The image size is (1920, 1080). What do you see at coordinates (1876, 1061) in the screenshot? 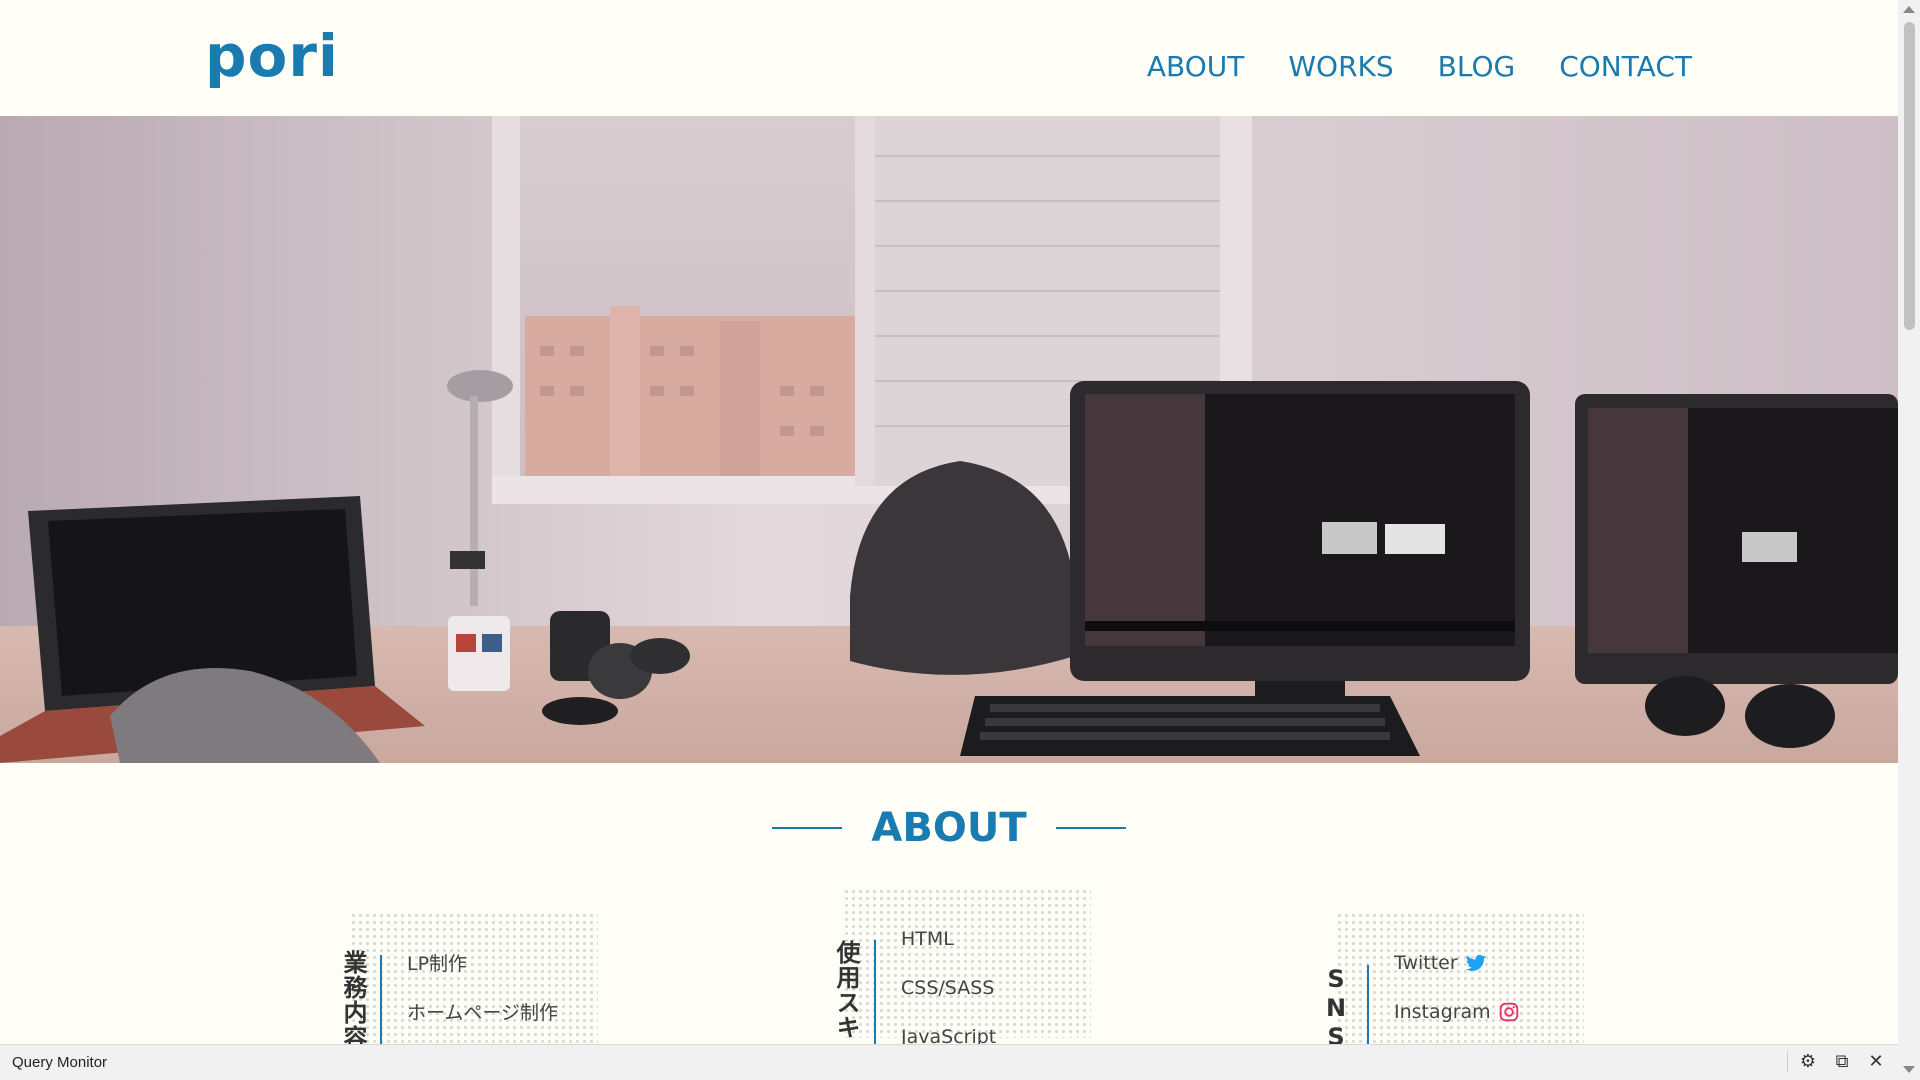
I see `close-icon: ✕` at bounding box center [1876, 1061].